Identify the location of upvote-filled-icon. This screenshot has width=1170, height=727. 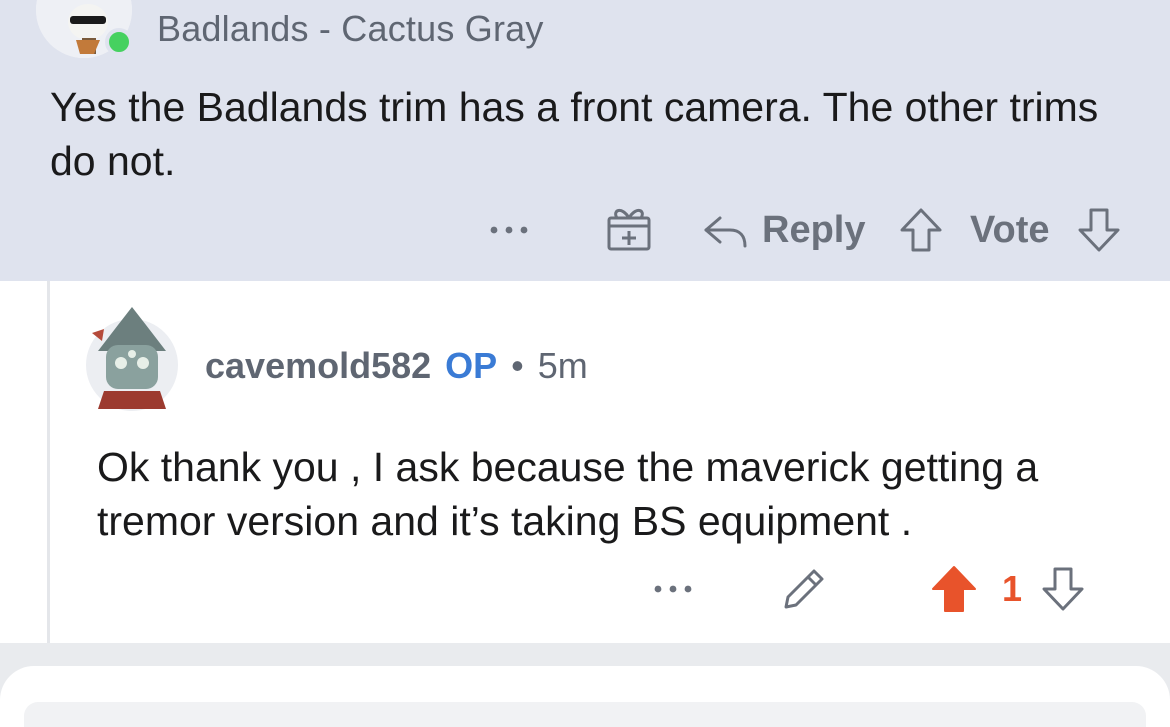
(954, 589).